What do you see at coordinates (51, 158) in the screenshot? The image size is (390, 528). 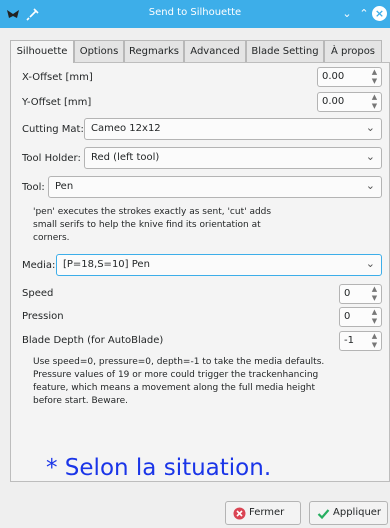 I see `tool-holder-label: Tool Holder:` at bounding box center [51, 158].